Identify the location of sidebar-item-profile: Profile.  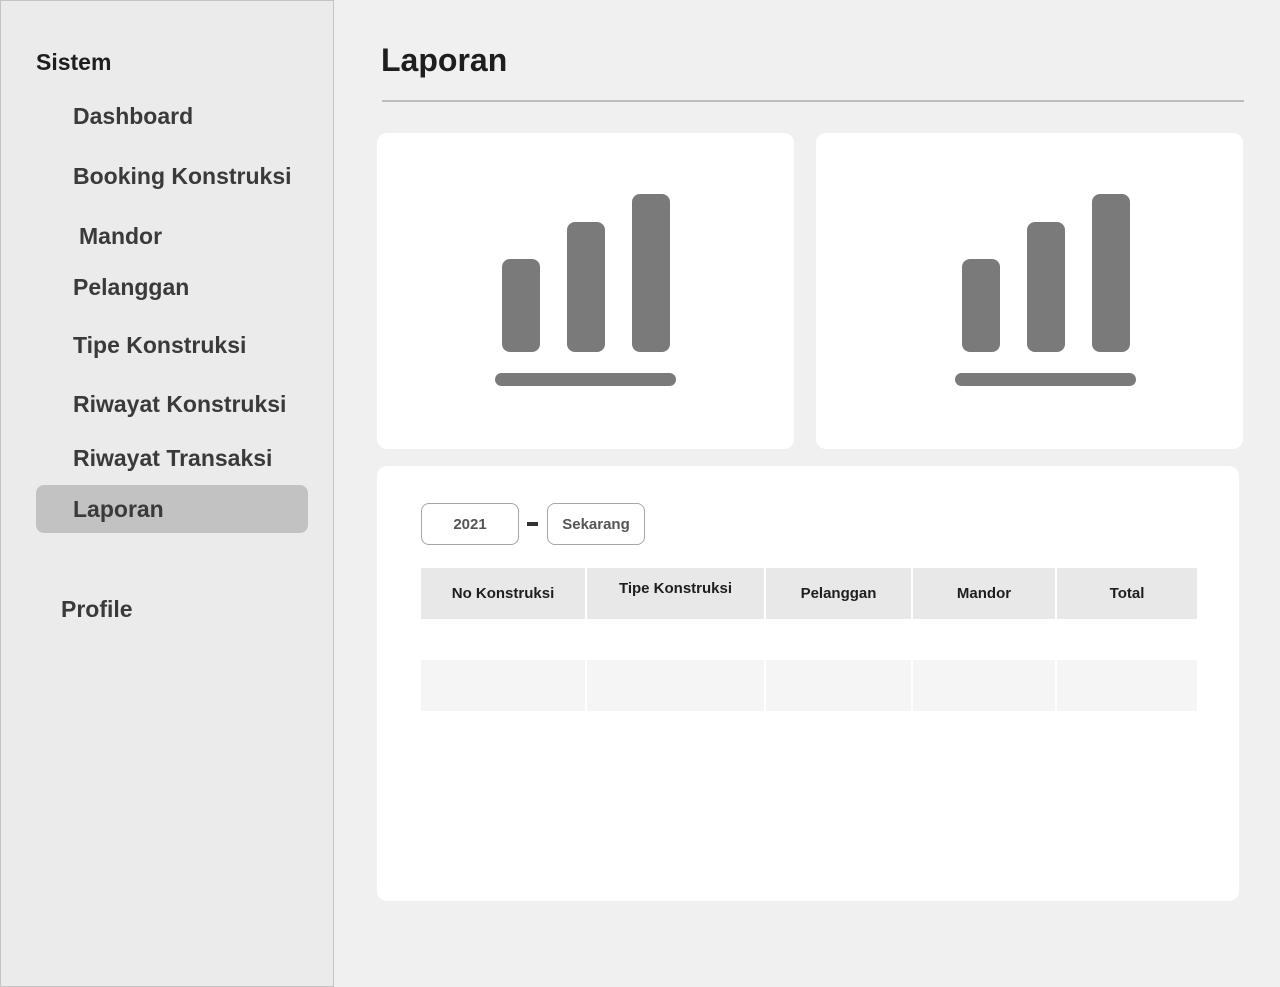
(97, 609).